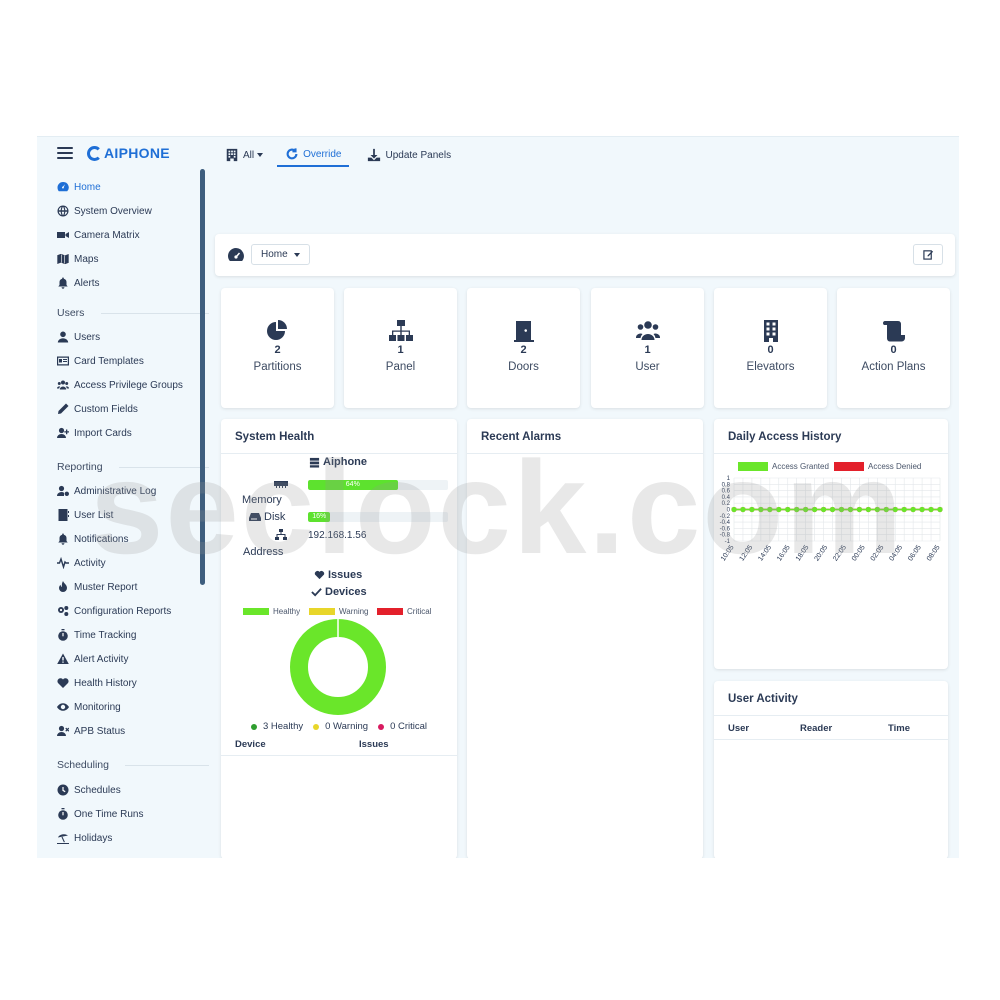  I want to click on sidebar-item-user-list: User List, so click(127, 515).